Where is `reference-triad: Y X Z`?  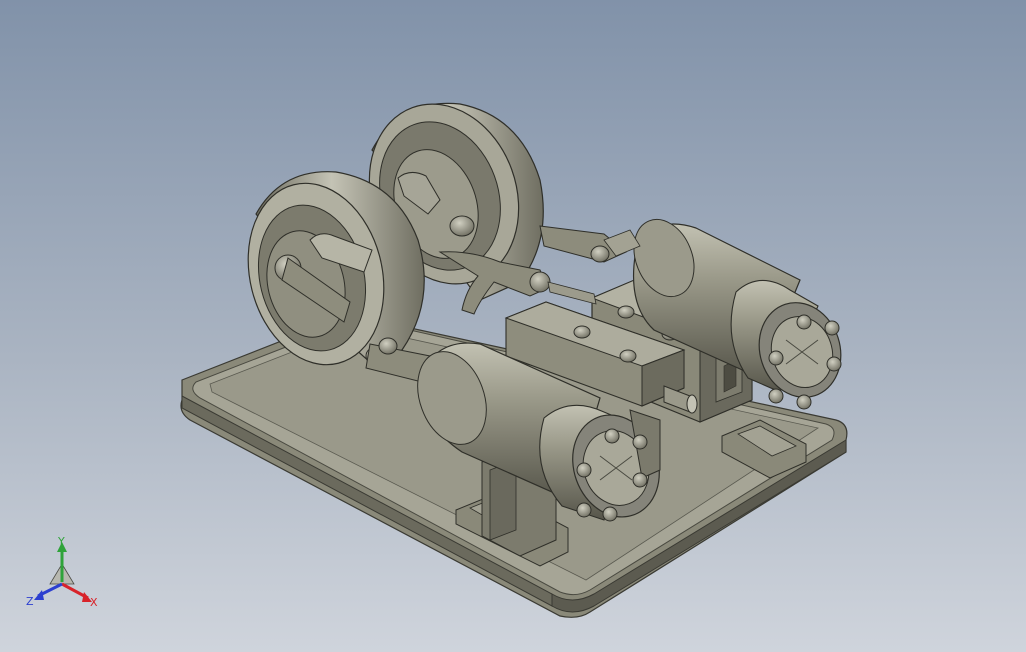 reference-triad: Y X Z is located at coordinates (66, 576).